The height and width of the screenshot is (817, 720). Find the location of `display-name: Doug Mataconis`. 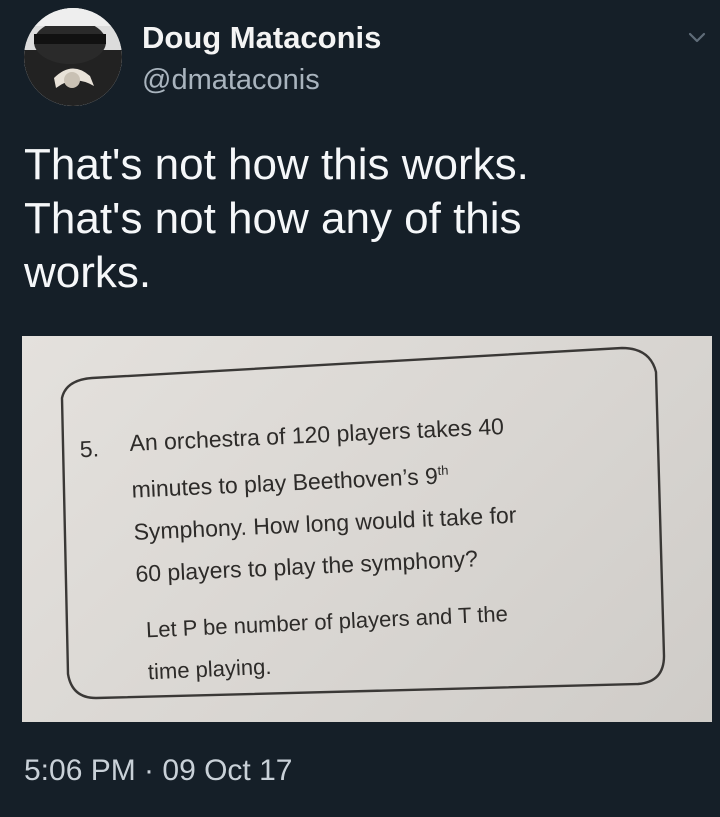

display-name: Doug Mataconis is located at coordinates (261, 38).